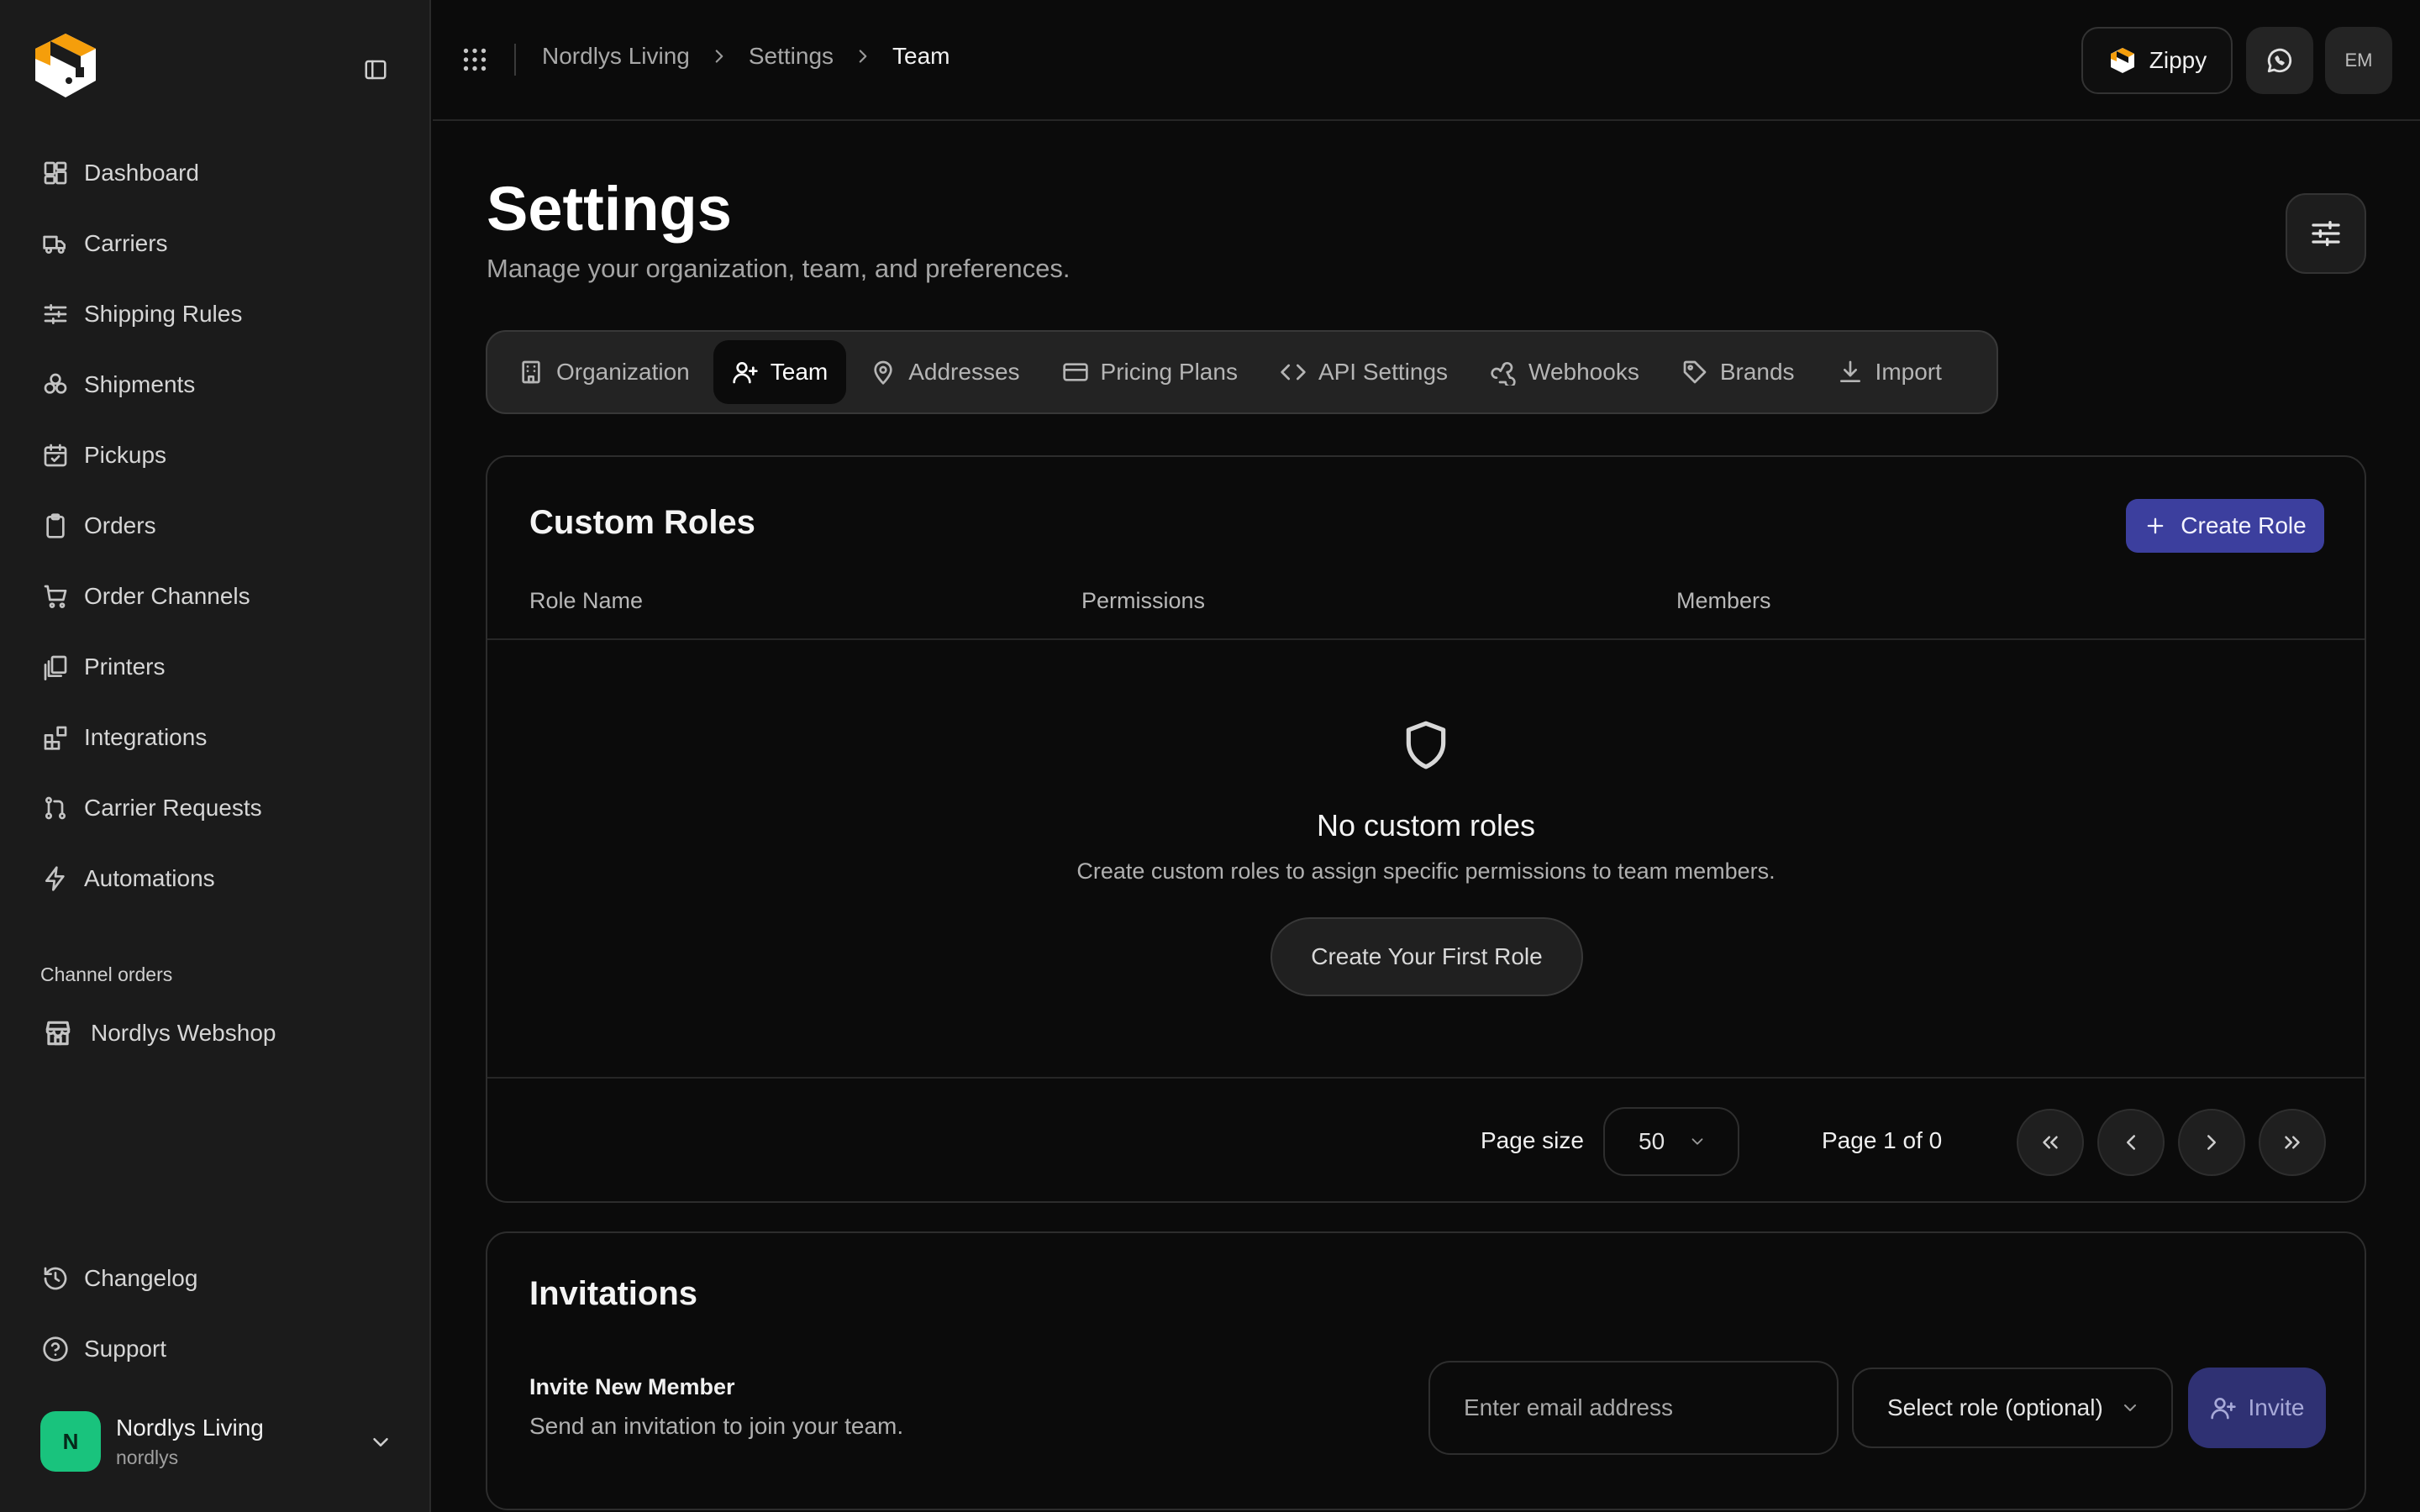  I want to click on help-circle-icon, so click(55, 1349).